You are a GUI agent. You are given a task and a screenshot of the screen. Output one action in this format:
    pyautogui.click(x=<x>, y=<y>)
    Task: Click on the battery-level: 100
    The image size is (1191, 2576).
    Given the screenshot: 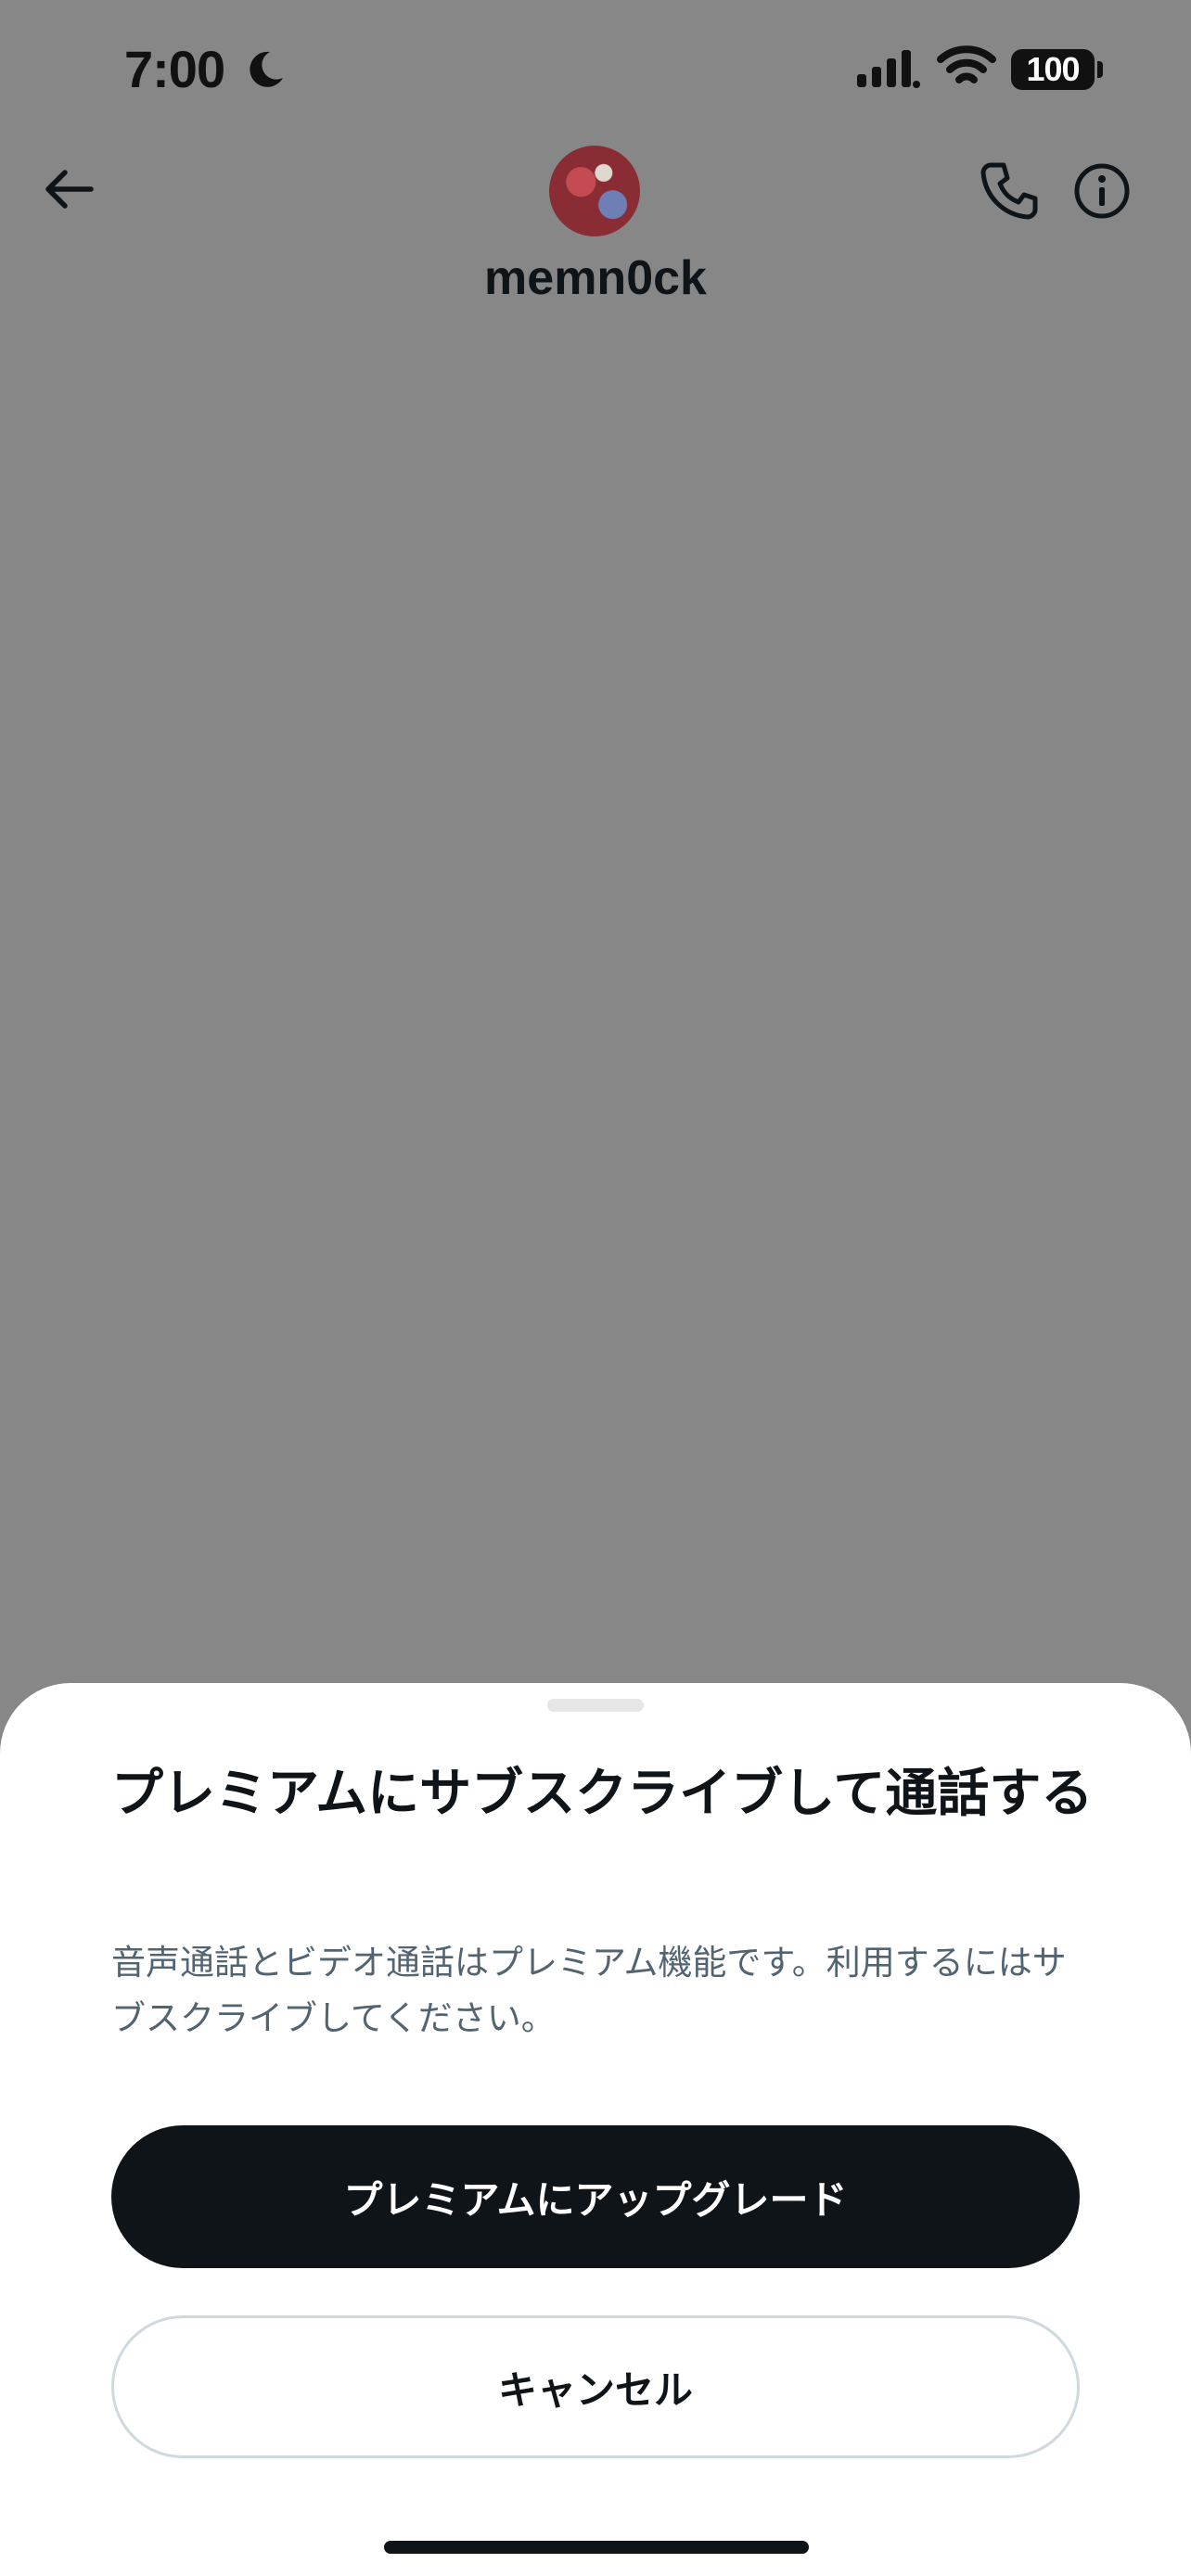 What is the action you would take?
    pyautogui.click(x=1053, y=69)
    